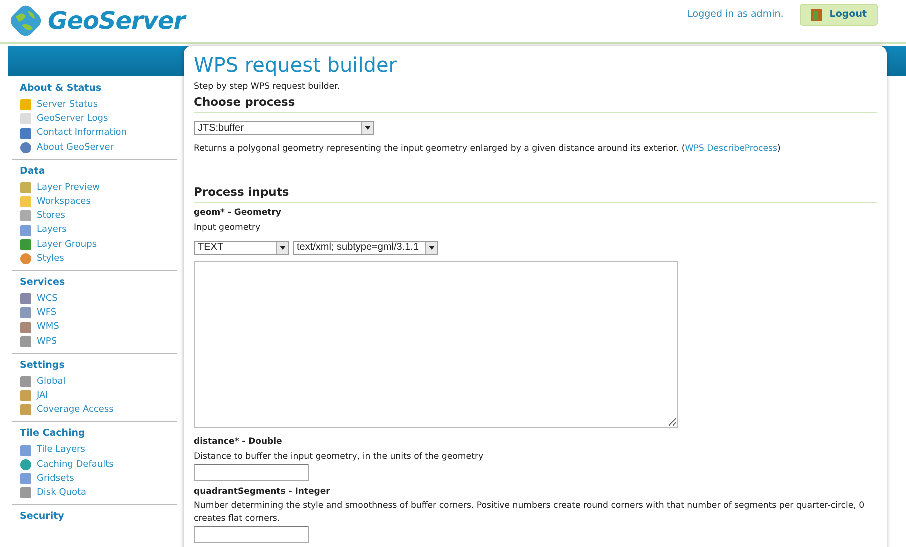  What do you see at coordinates (296, 65) in the screenshot?
I see `page-title: WPS request builder` at bounding box center [296, 65].